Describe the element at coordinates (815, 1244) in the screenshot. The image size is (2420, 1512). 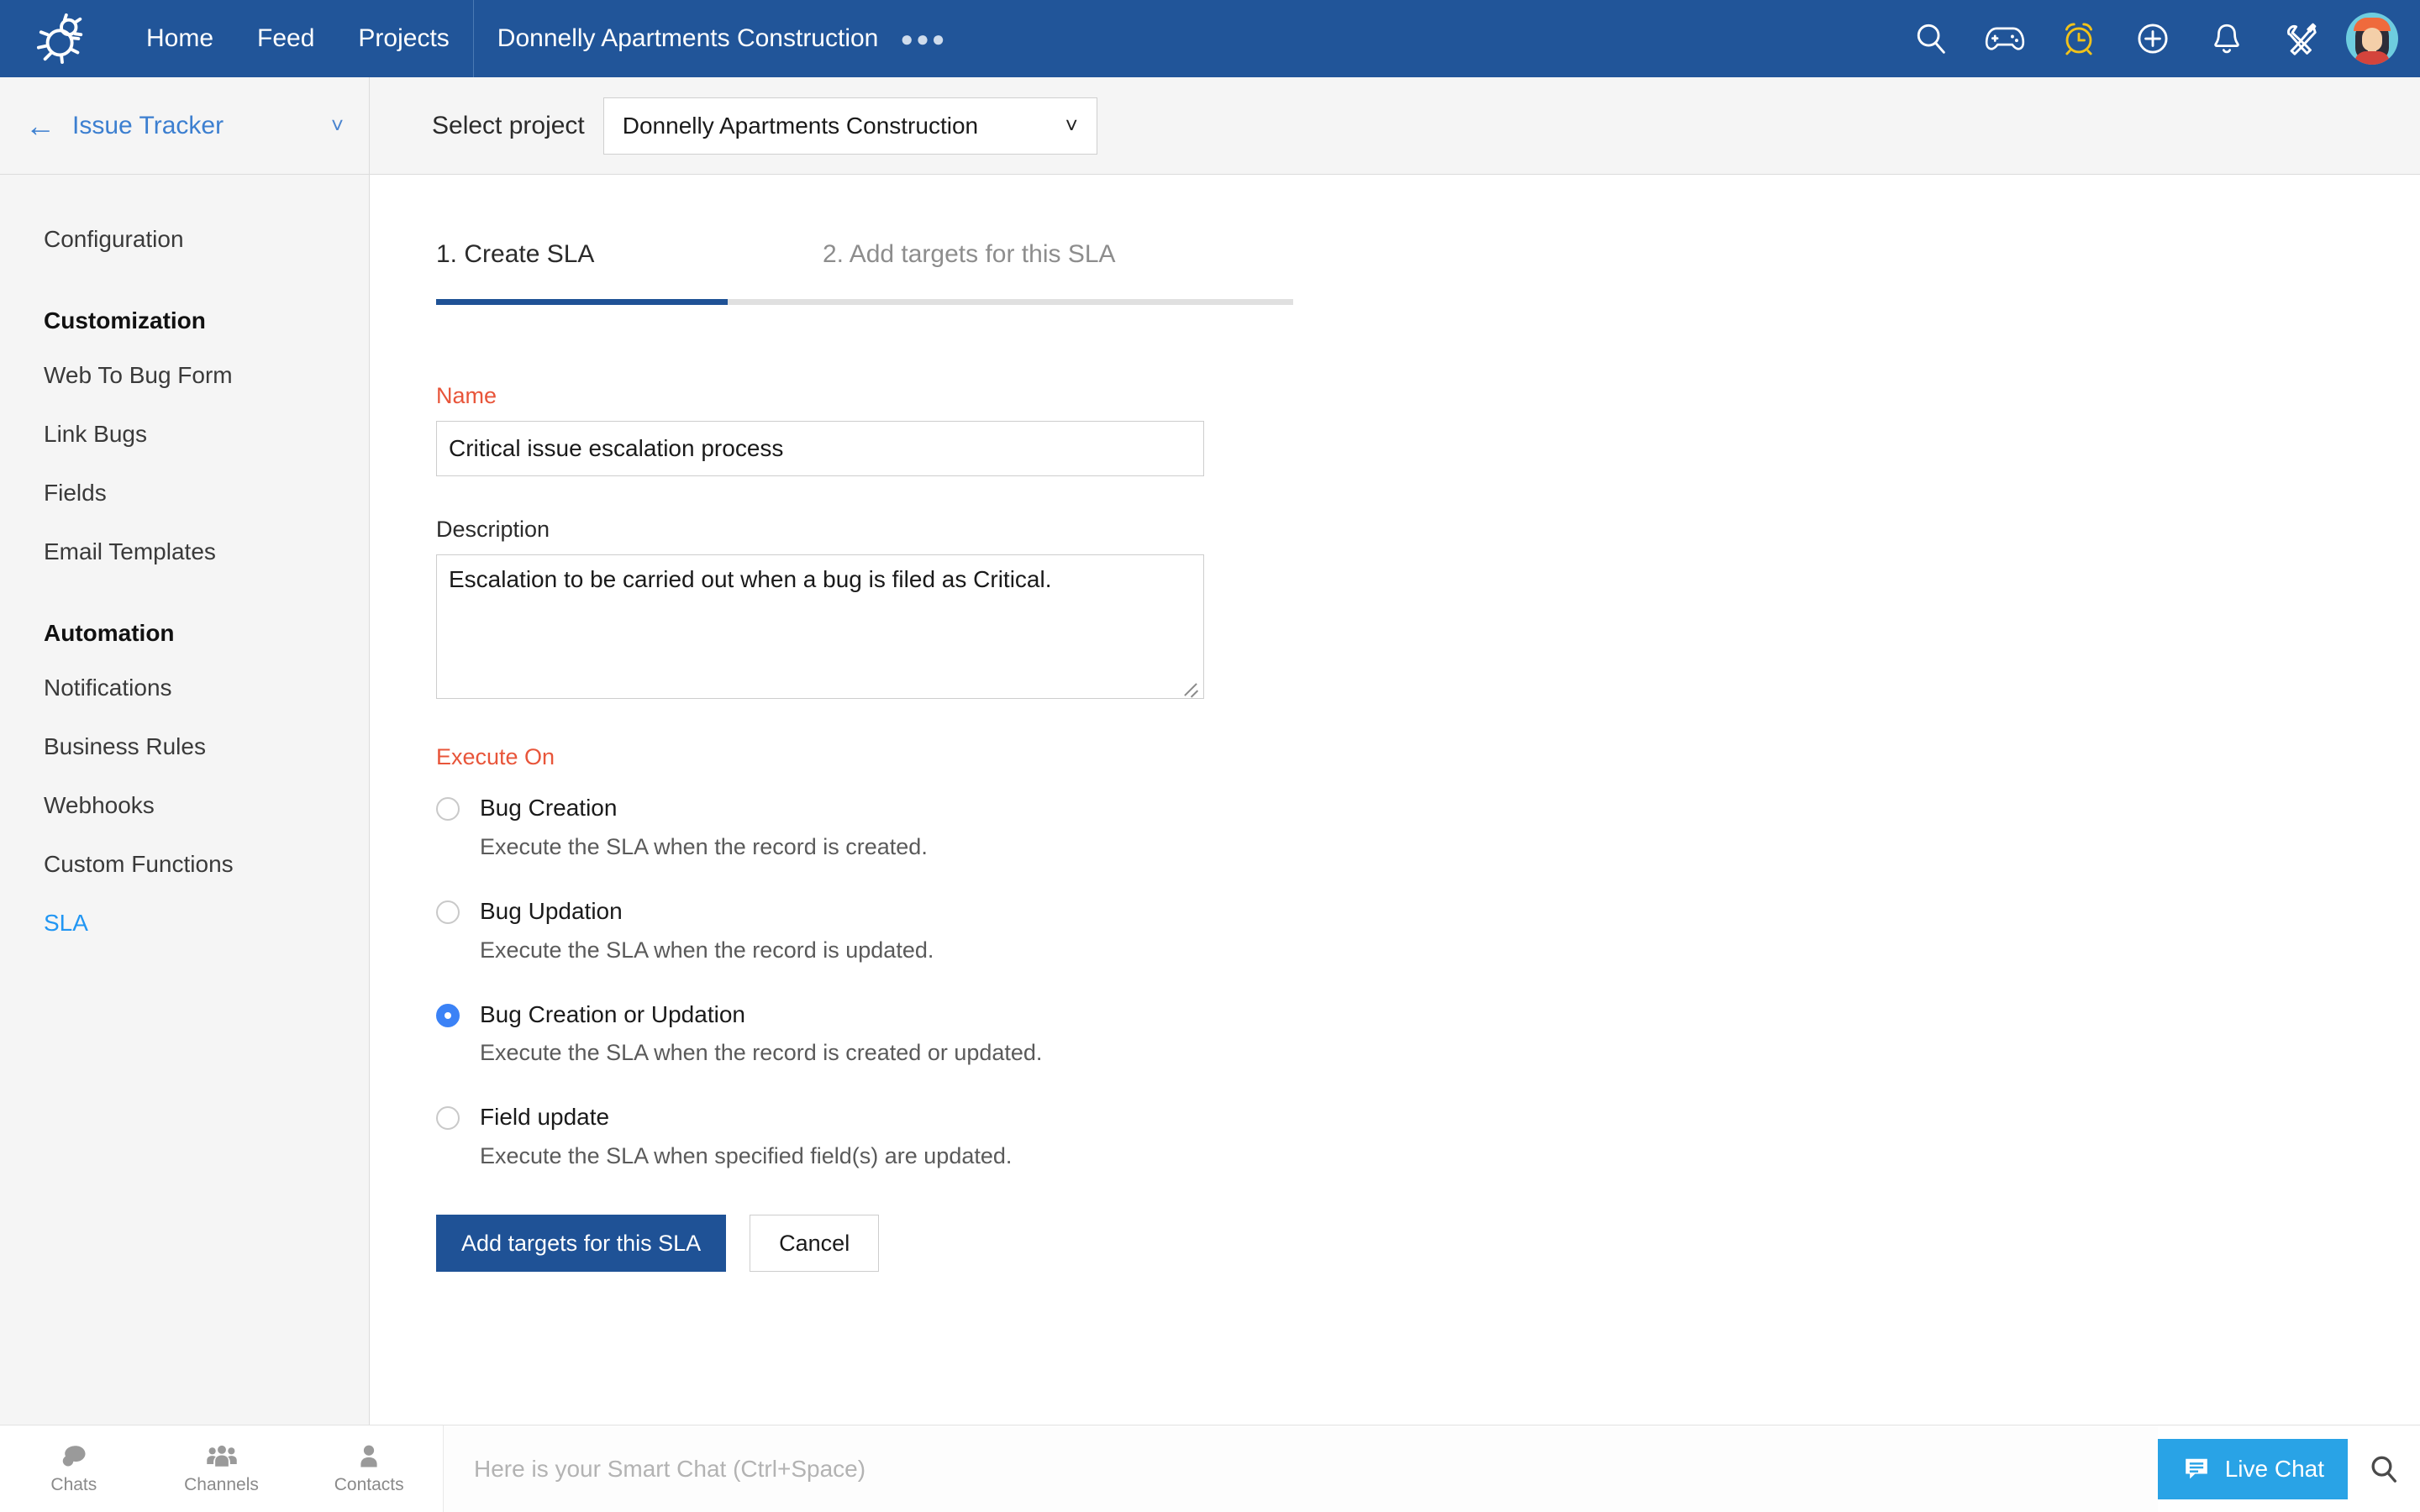
I see `cancel-button: Cancel` at that location.